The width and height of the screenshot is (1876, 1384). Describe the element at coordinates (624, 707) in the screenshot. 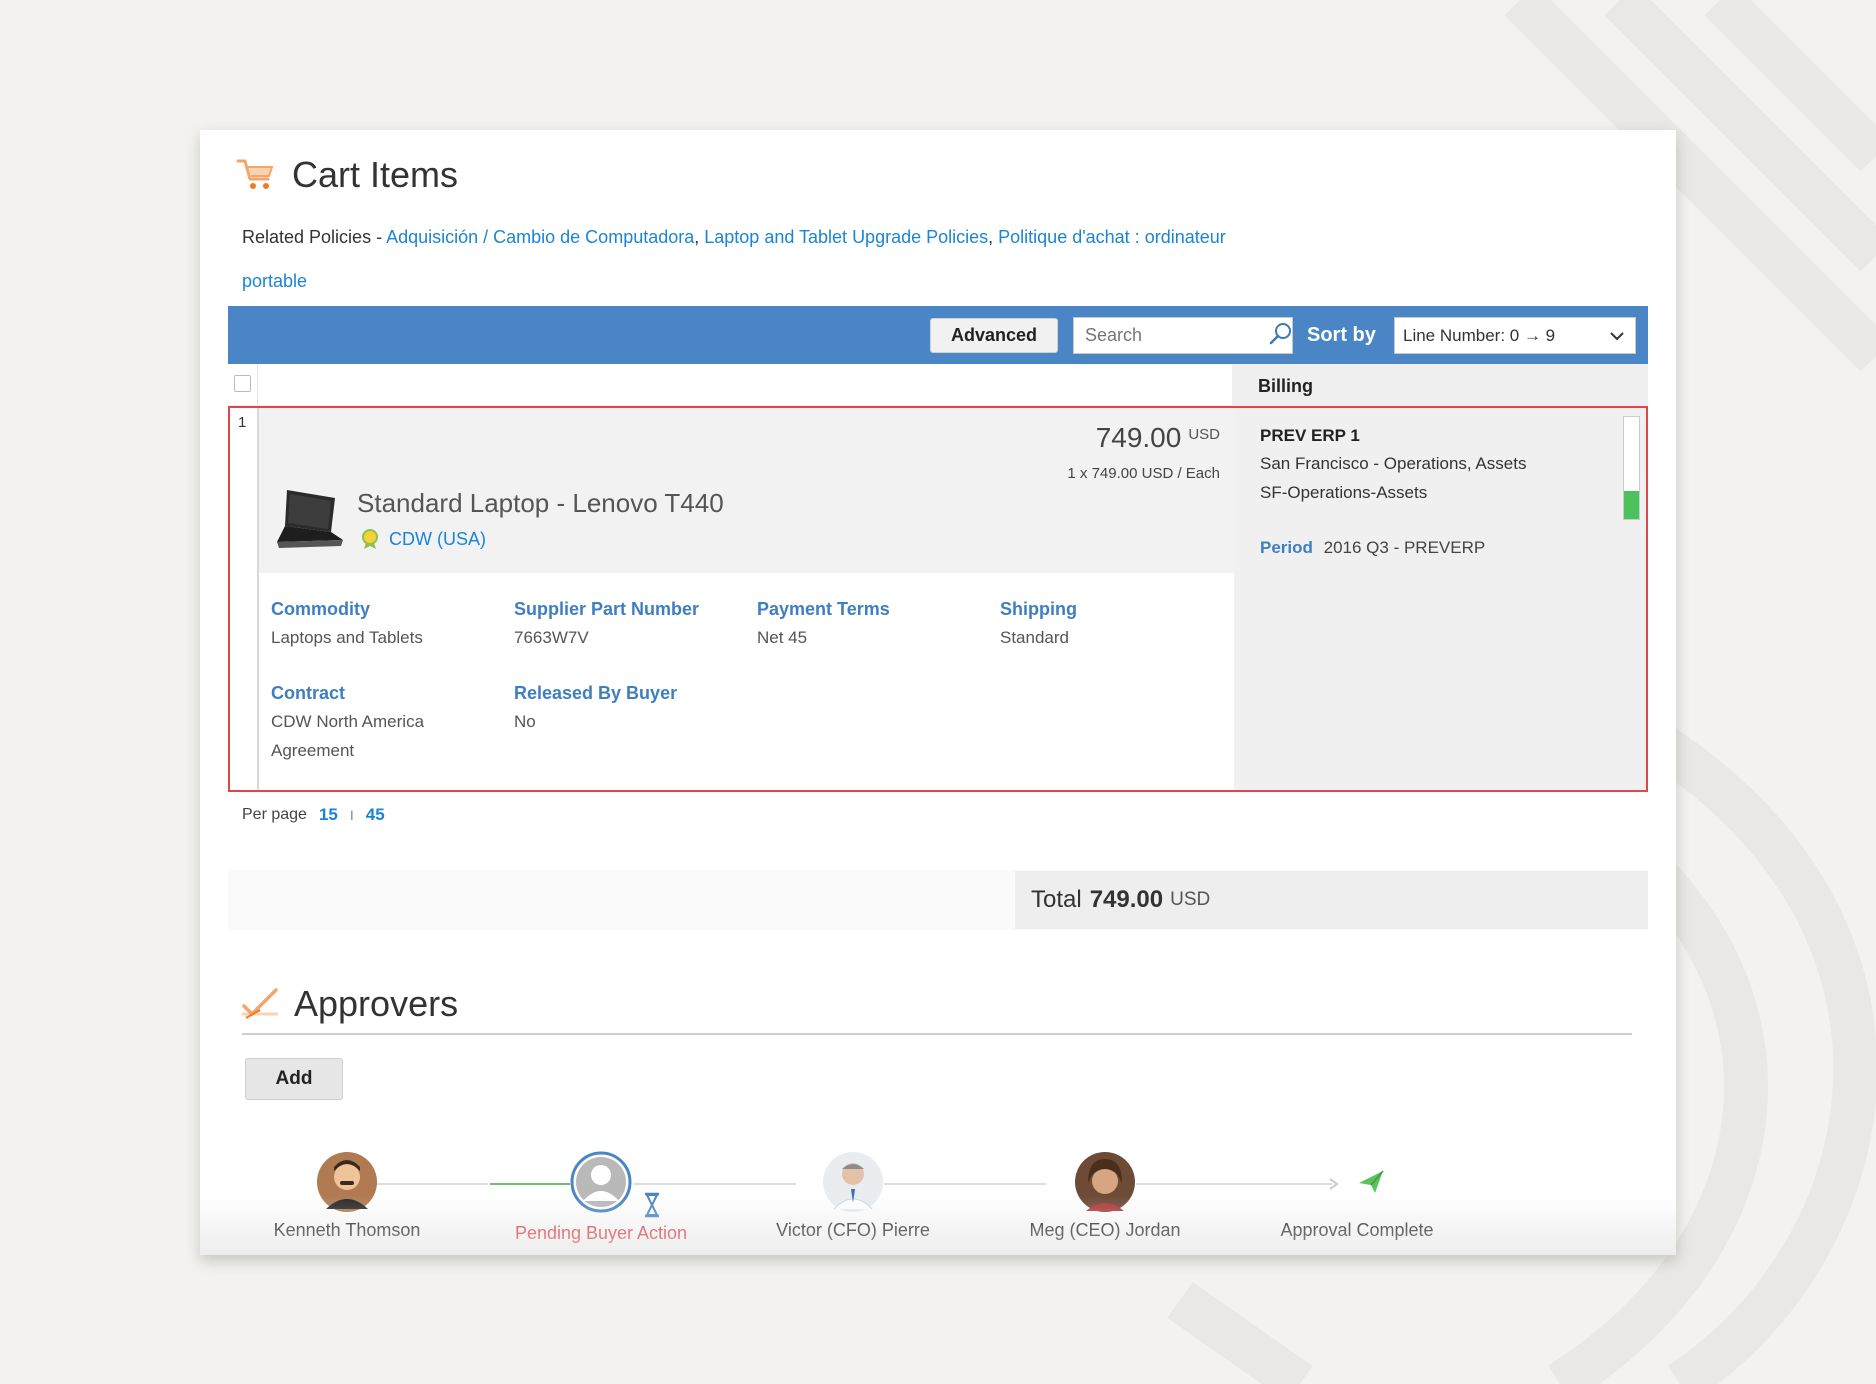

I see `released-by-buyer-field: Released By Buyer No` at that location.